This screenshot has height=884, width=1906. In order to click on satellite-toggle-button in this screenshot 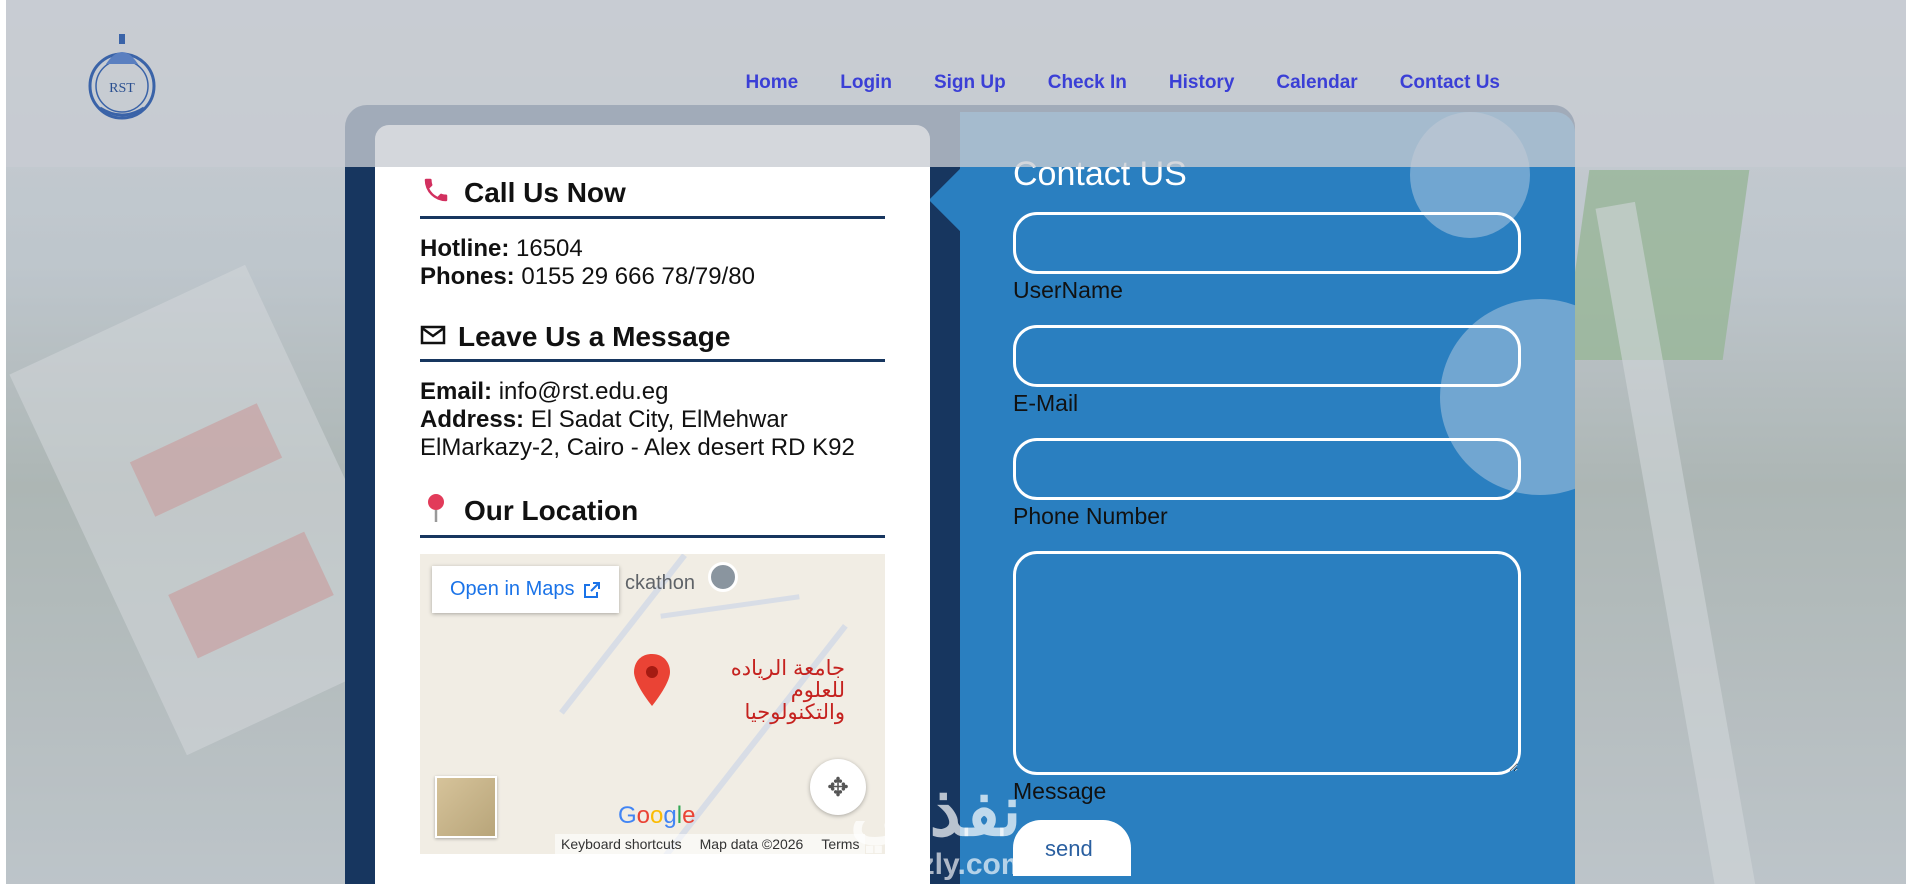, I will do `click(466, 807)`.